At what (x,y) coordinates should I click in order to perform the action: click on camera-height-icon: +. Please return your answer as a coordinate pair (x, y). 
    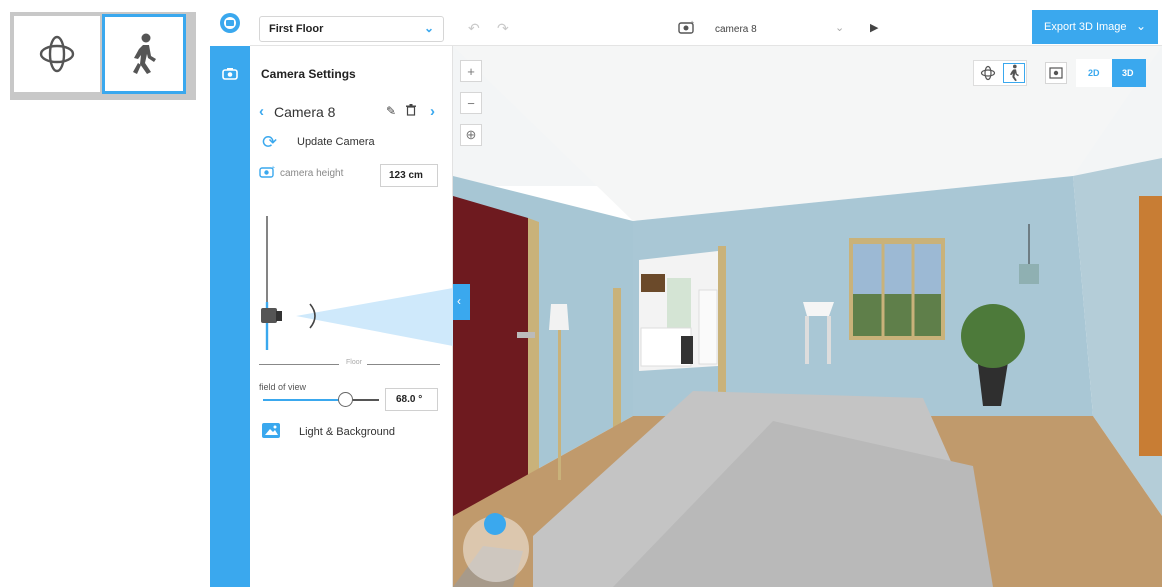
    Looking at the image, I should click on (268, 174).